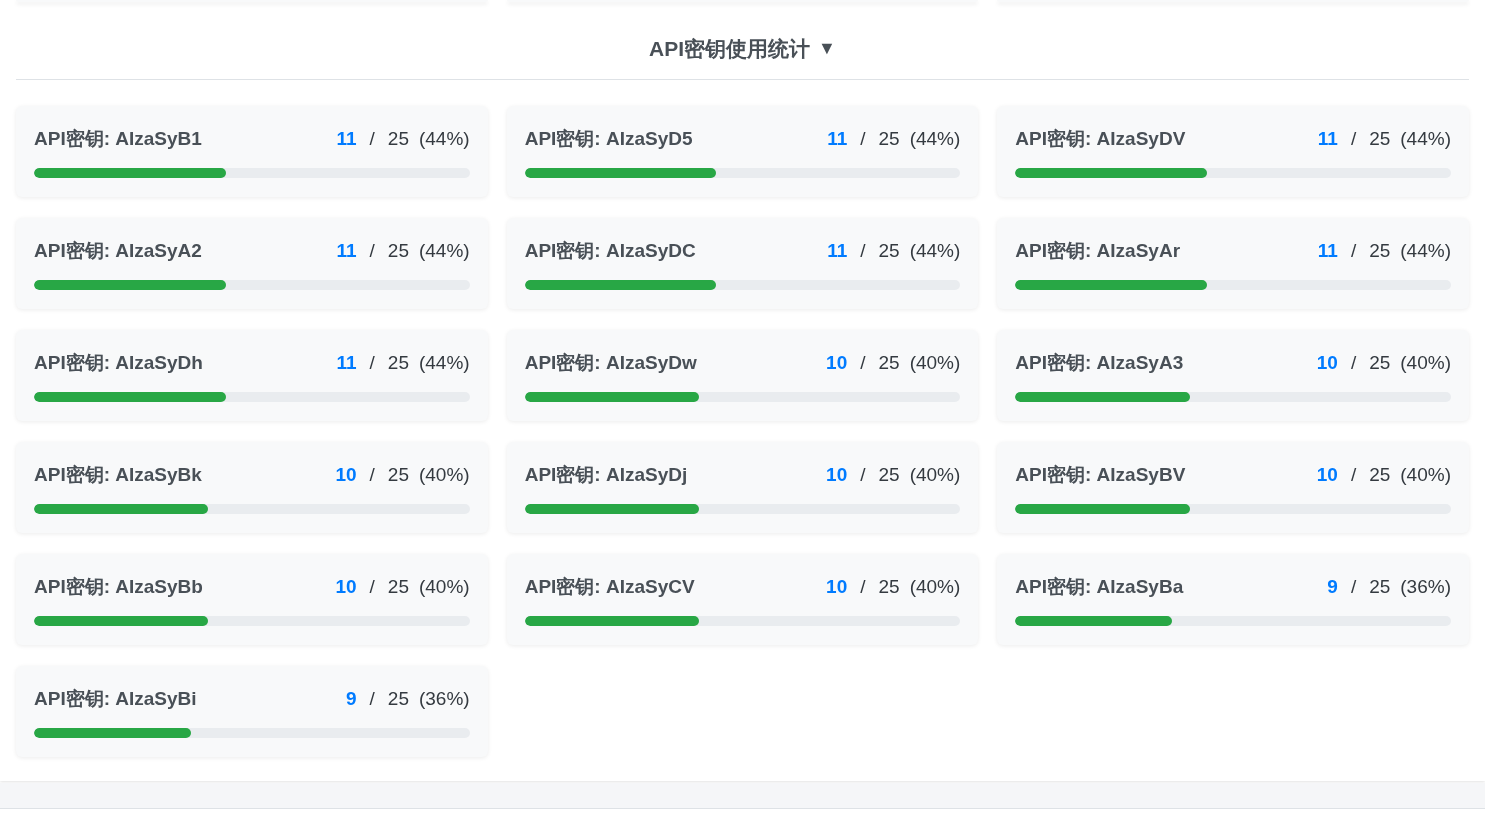 The height and width of the screenshot is (824, 1485). What do you see at coordinates (118, 139) in the screenshot?
I see `key-label: API密钥: AIzaSyB1` at bounding box center [118, 139].